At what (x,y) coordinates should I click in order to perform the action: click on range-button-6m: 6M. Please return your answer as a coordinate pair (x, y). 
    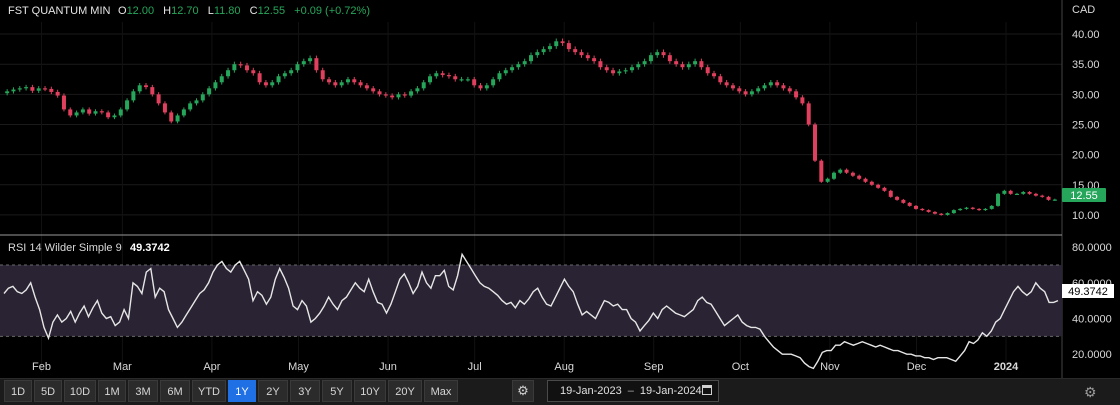
    Looking at the image, I should click on (175, 391).